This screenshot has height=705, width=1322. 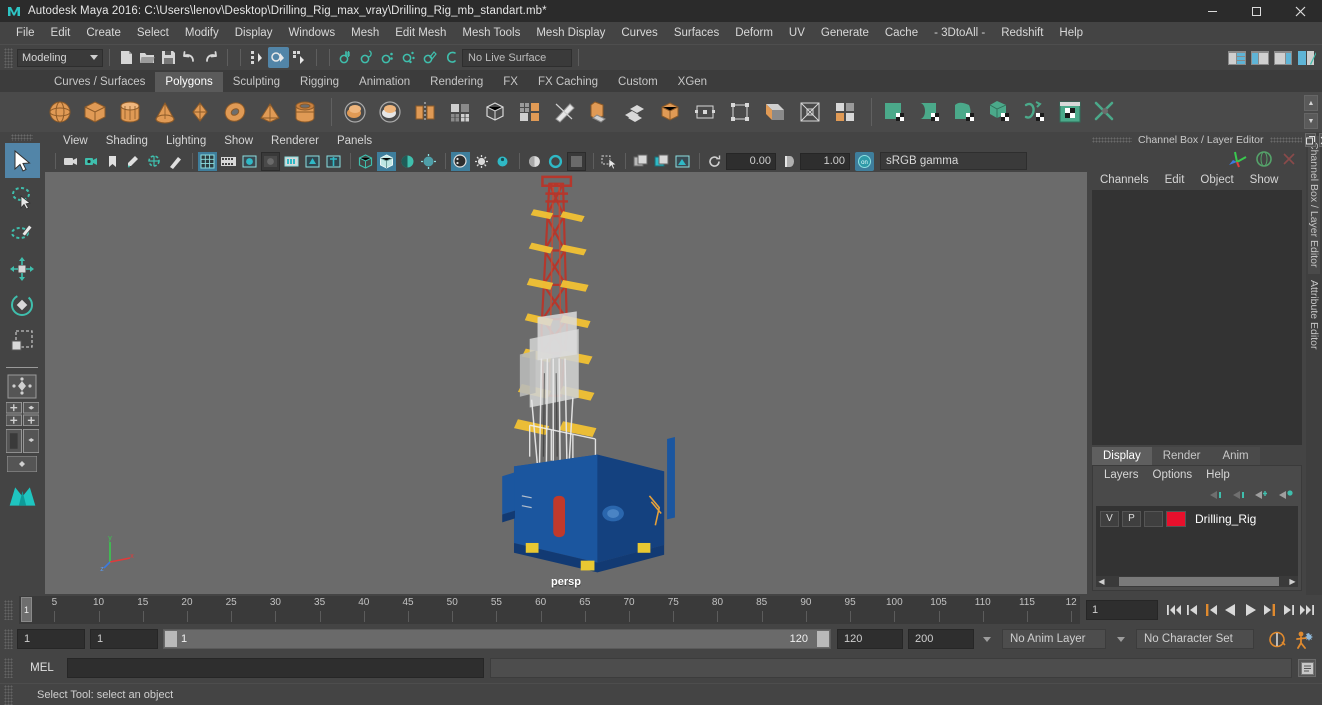 What do you see at coordinates (502, 161) in the screenshot?
I see `motion-blur-icon` at bounding box center [502, 161].